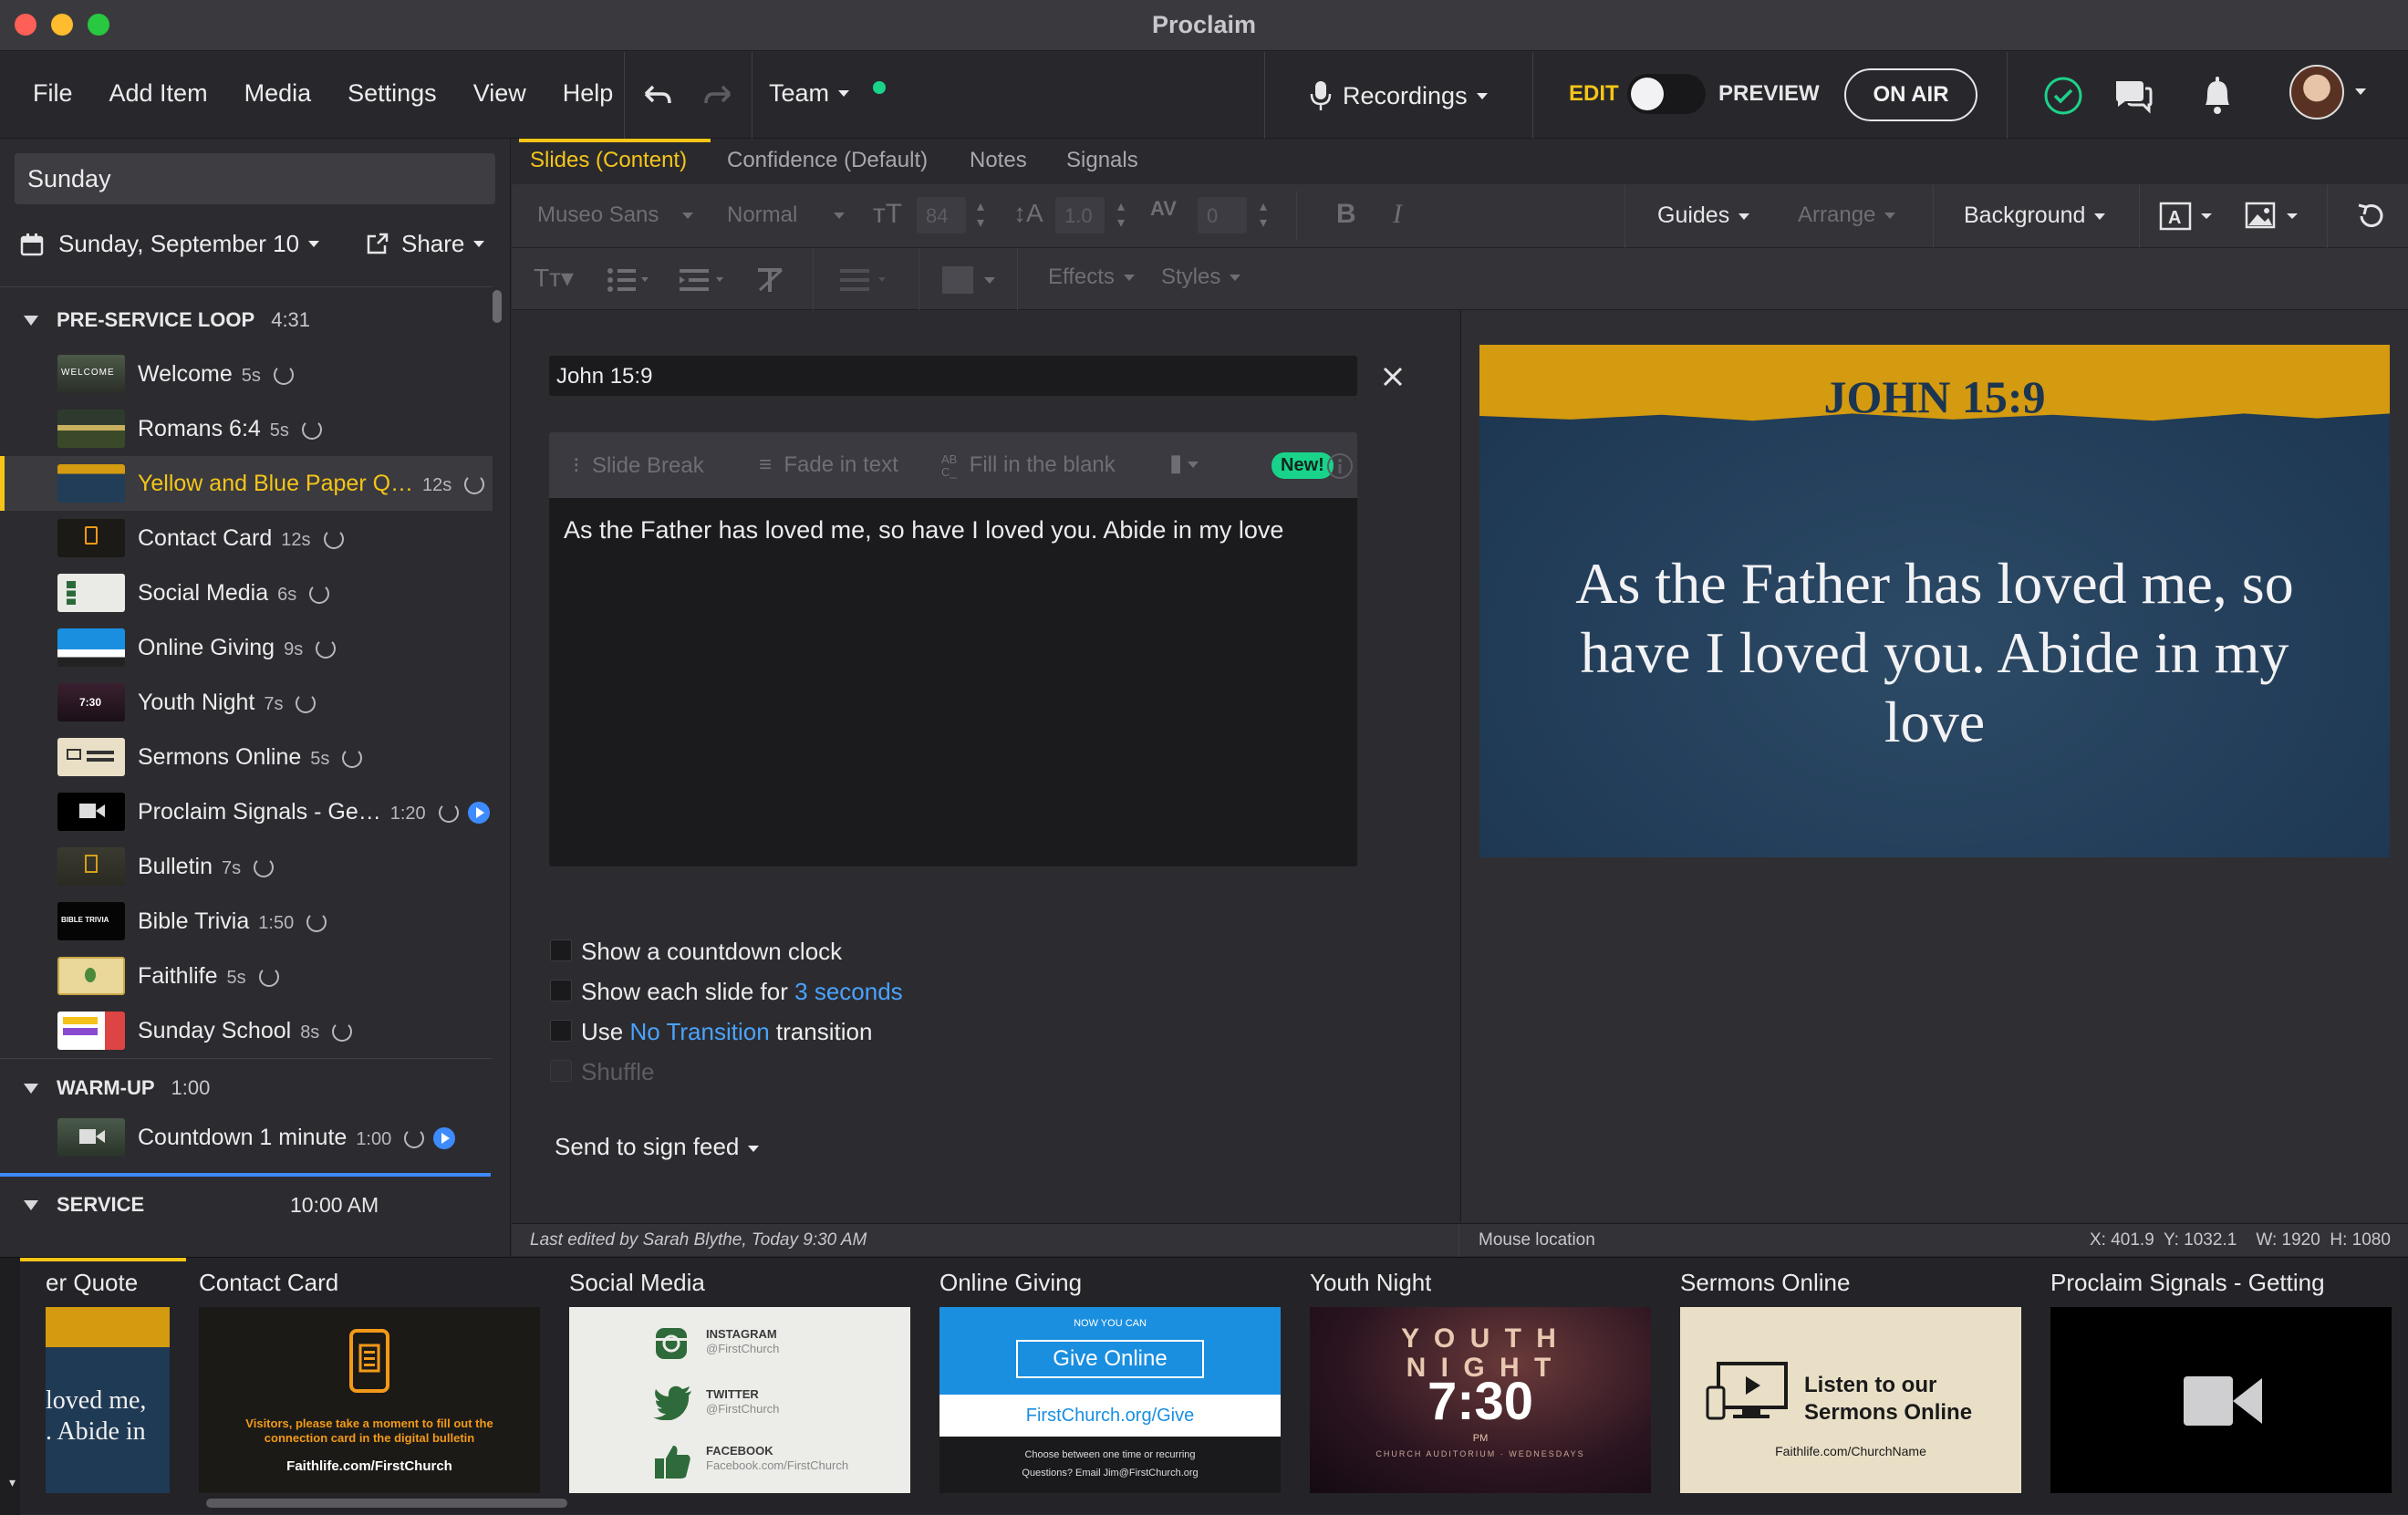  What do you see at coordinates (1398, 214) in the screenshot?
I see `italic-button: I` at bounding box center [1398, 214].